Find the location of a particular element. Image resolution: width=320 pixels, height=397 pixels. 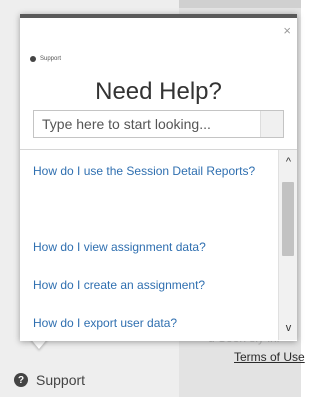

support-brand-label: Support is located at coordinates (51, 59).